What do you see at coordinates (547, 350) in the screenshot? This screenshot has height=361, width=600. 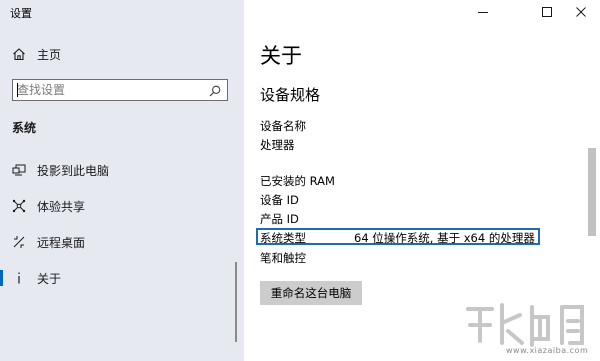 I see `watermark-url: www.xiazaiba.com` at bounding box center [547, 350].